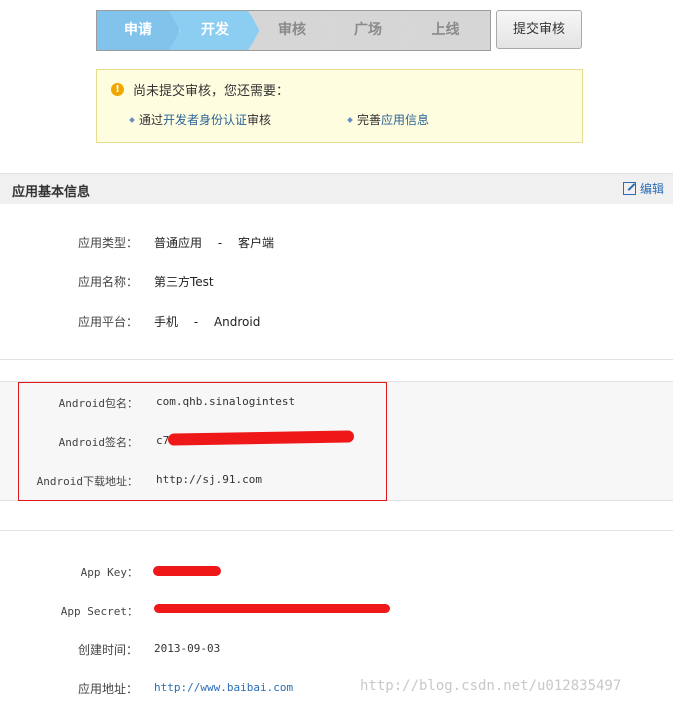 This screenshot has width=681, height=707. What do you see at coordinates (109, 572) in the screenshot?
I see `app-key-label: App Key：` at bounding box center [109, 572].